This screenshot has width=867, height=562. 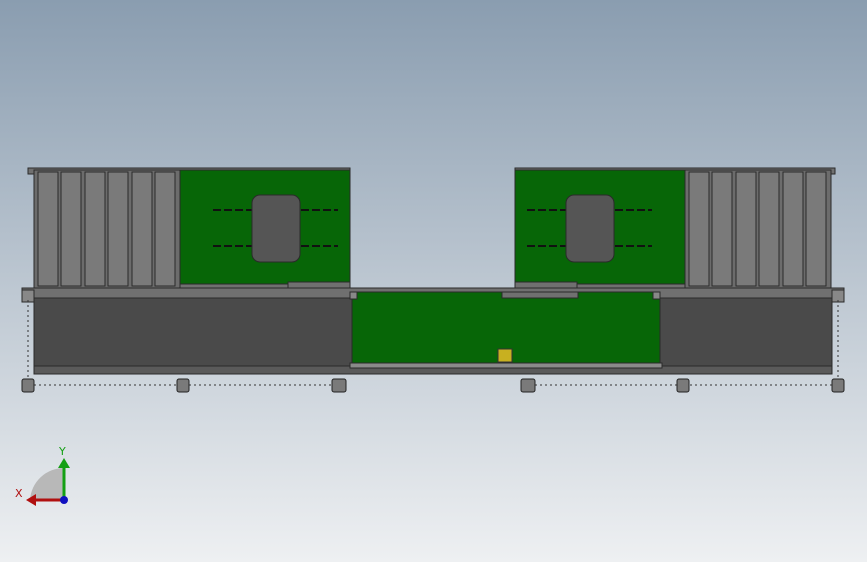 What do you see at coordinates (19, 493) in the screenshot?
I see `x-axis-label: X` at bounding box center [19, 493].